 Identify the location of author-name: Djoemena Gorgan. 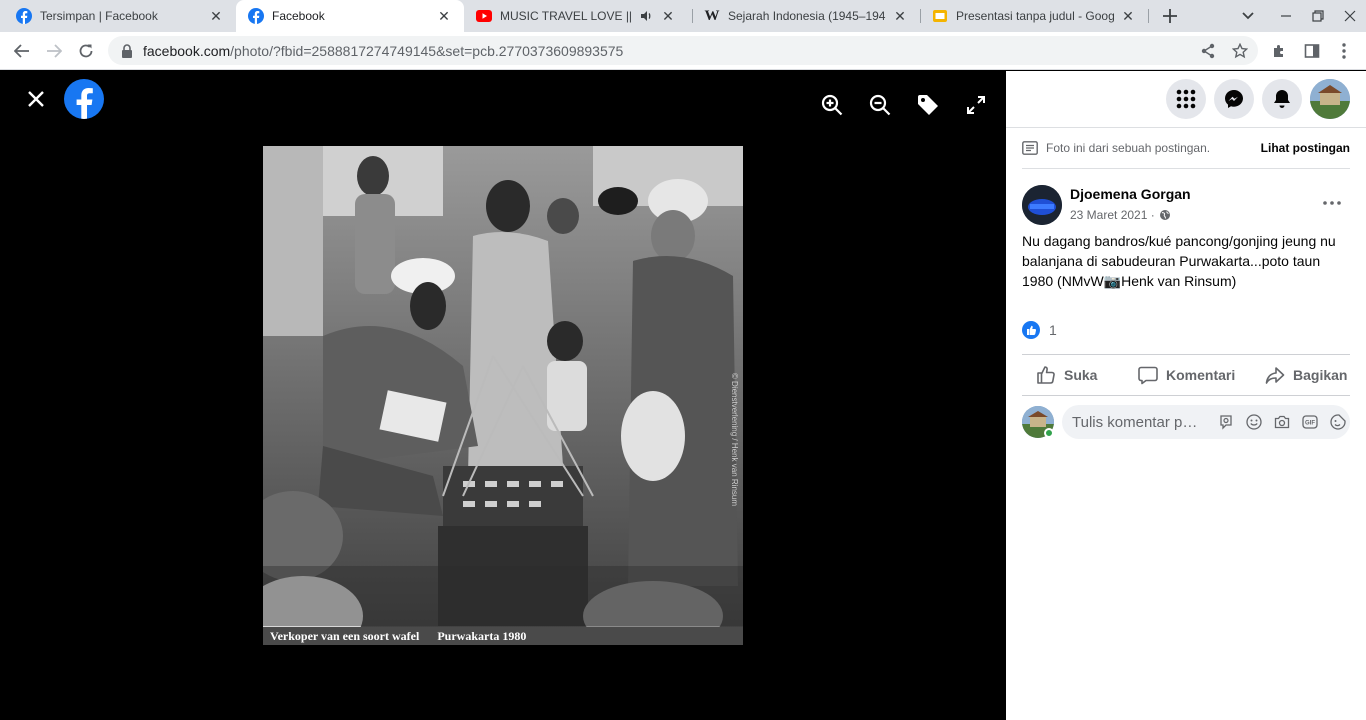
(1130, 194).